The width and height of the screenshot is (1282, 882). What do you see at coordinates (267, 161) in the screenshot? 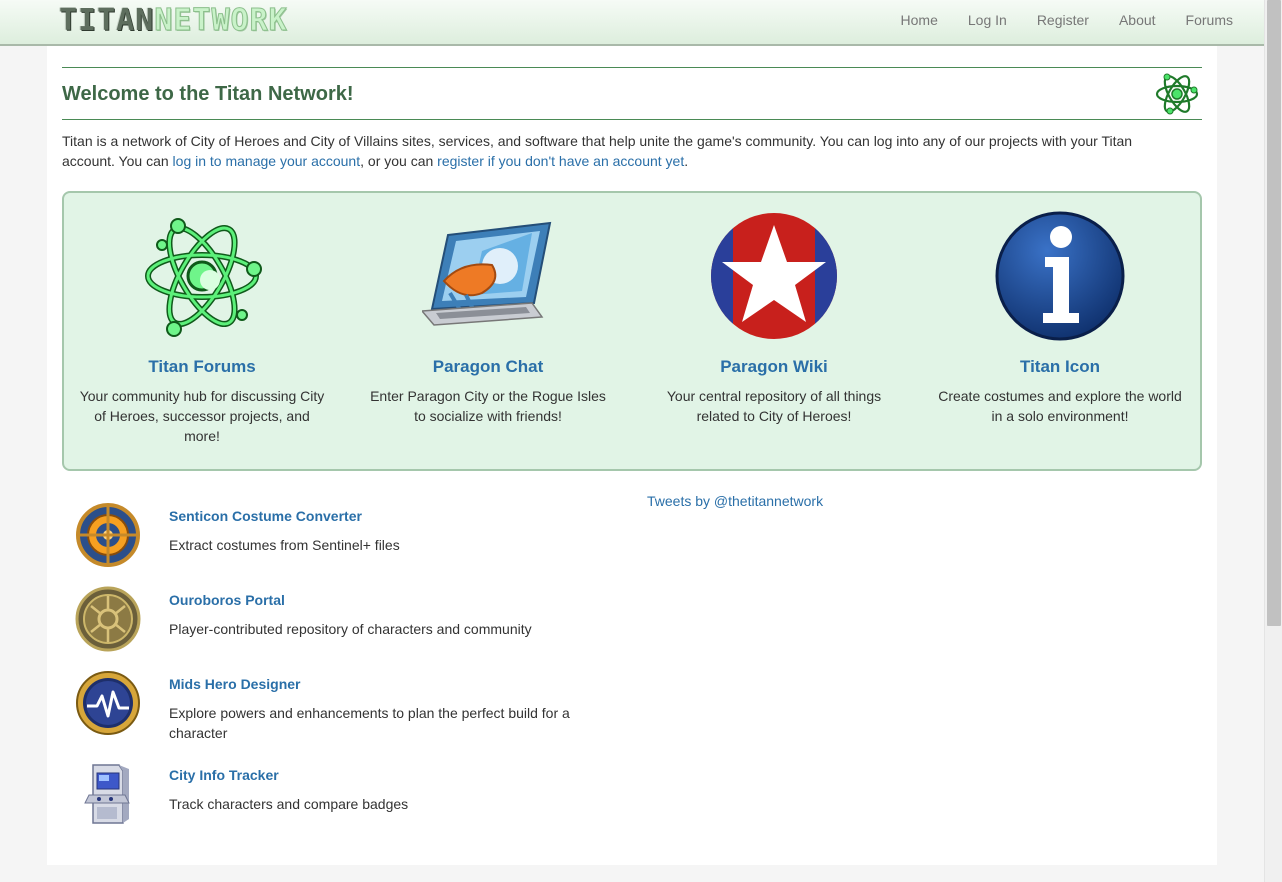
I see `login-link: log in to manage your account` at bounding box center [267, 161].